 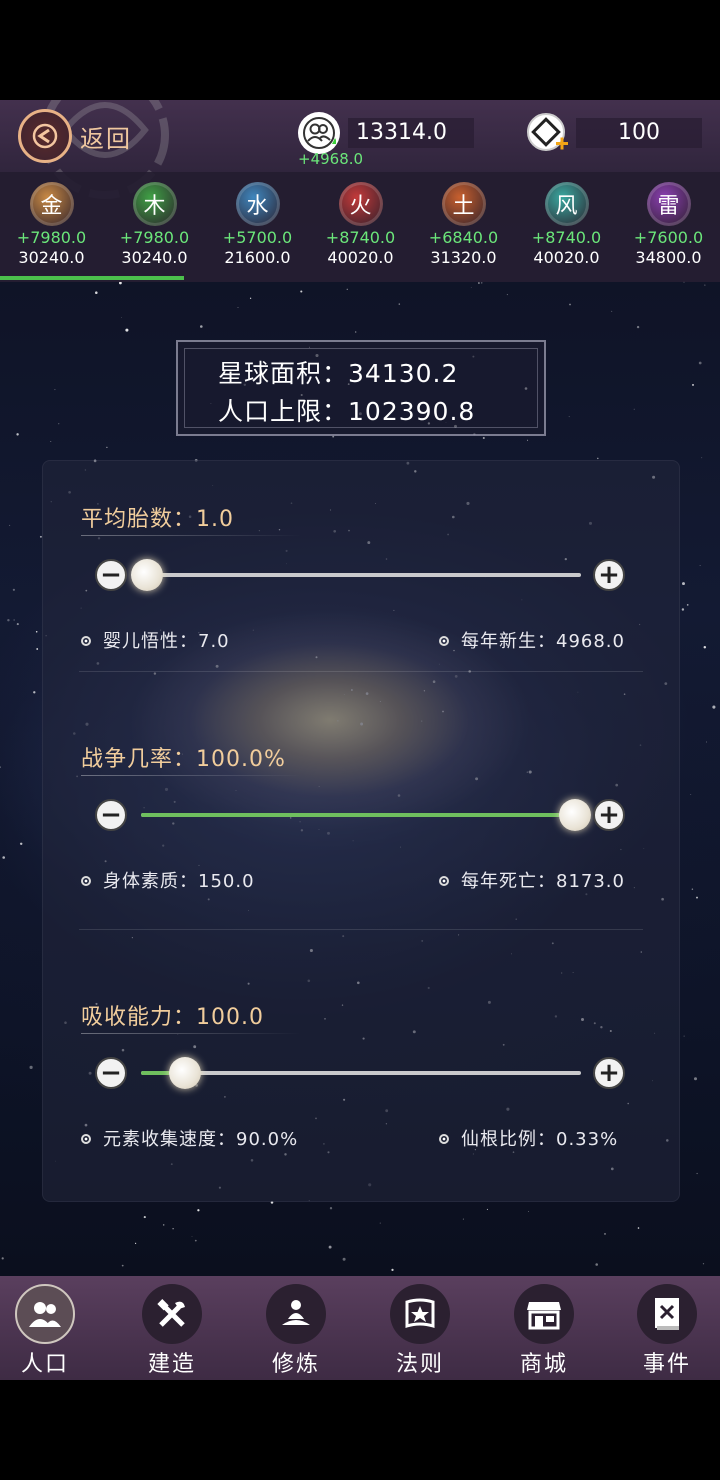 I want to click on nav-item-rules: 法则, so click(x=420, y=1331).